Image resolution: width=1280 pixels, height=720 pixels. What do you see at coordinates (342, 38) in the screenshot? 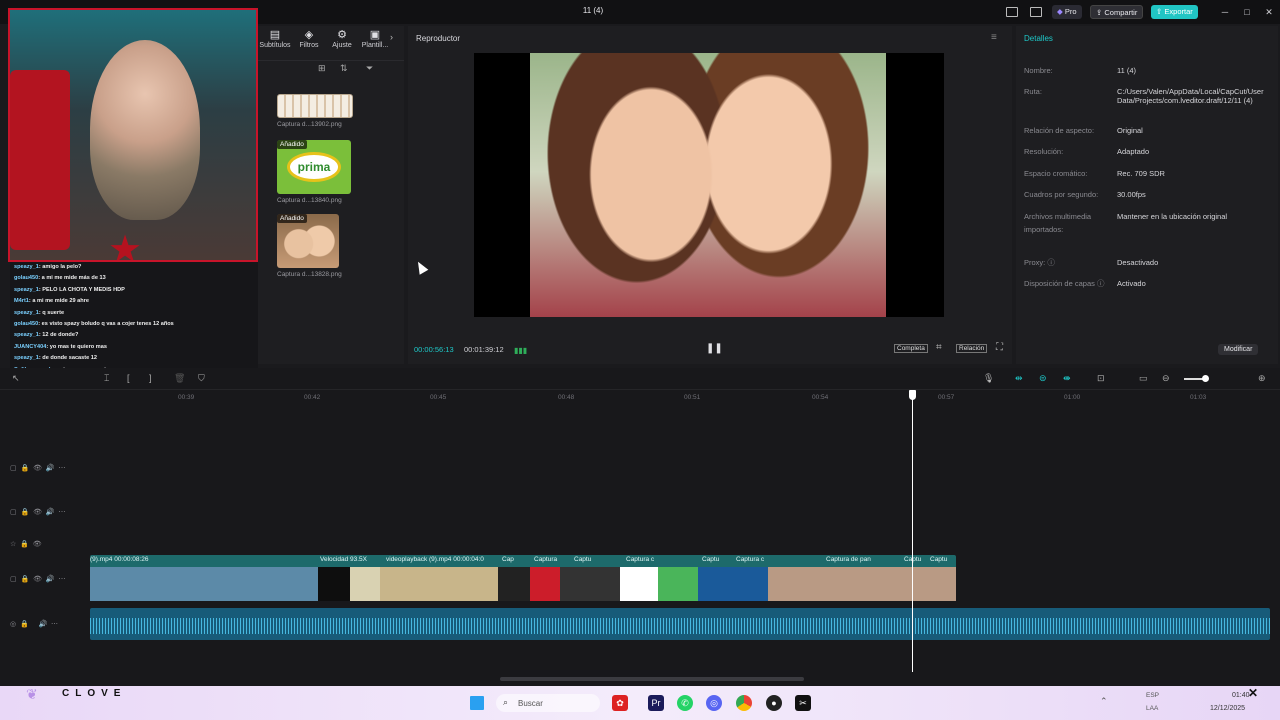
I see `tab-adjust: ⚙ Ajuste` at bounding box center [342, 38].